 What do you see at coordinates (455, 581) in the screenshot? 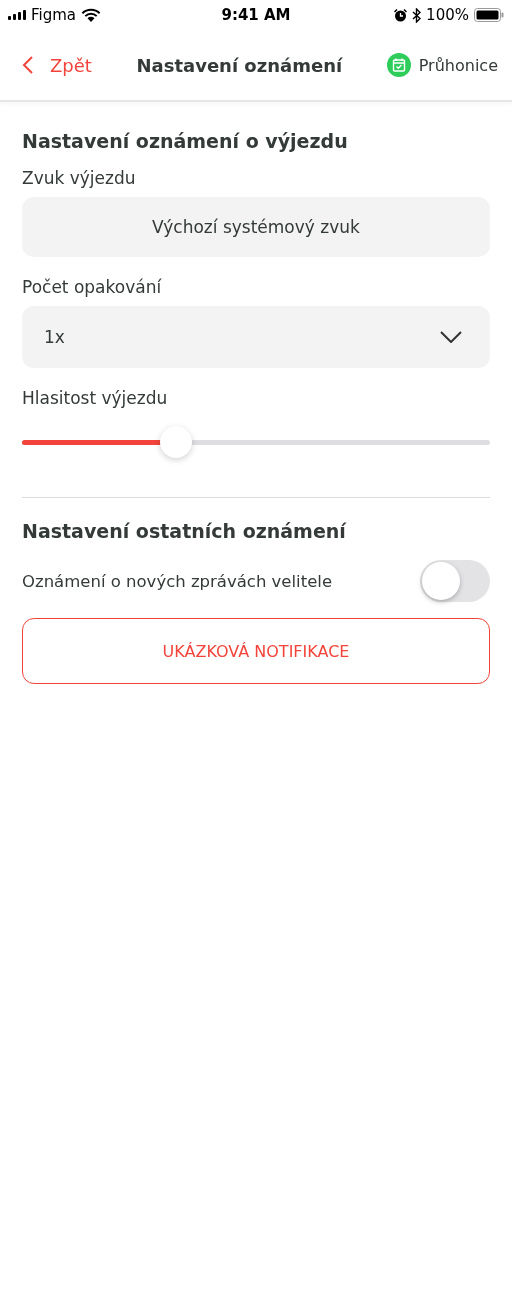
I see `toggle-switch` at bounding box center [455, 581].